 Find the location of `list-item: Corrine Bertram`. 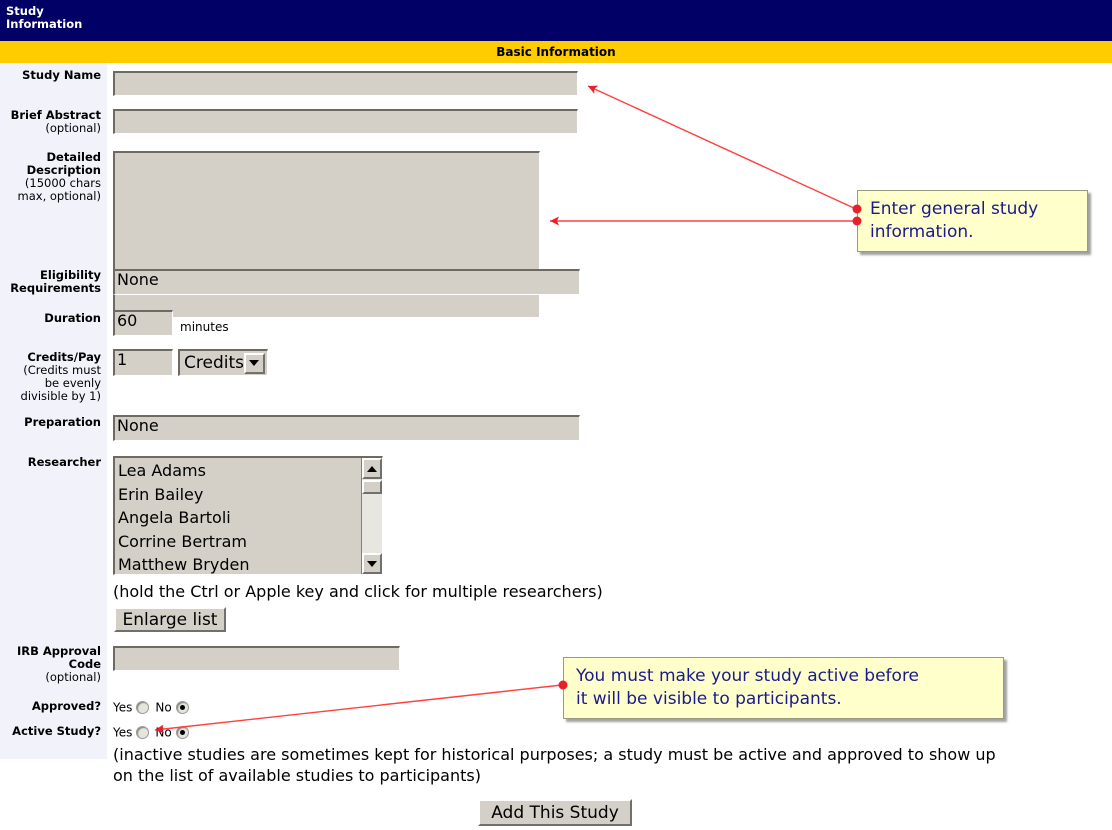

list-item: Corrine Bertram is located at coordinates (239, 542).